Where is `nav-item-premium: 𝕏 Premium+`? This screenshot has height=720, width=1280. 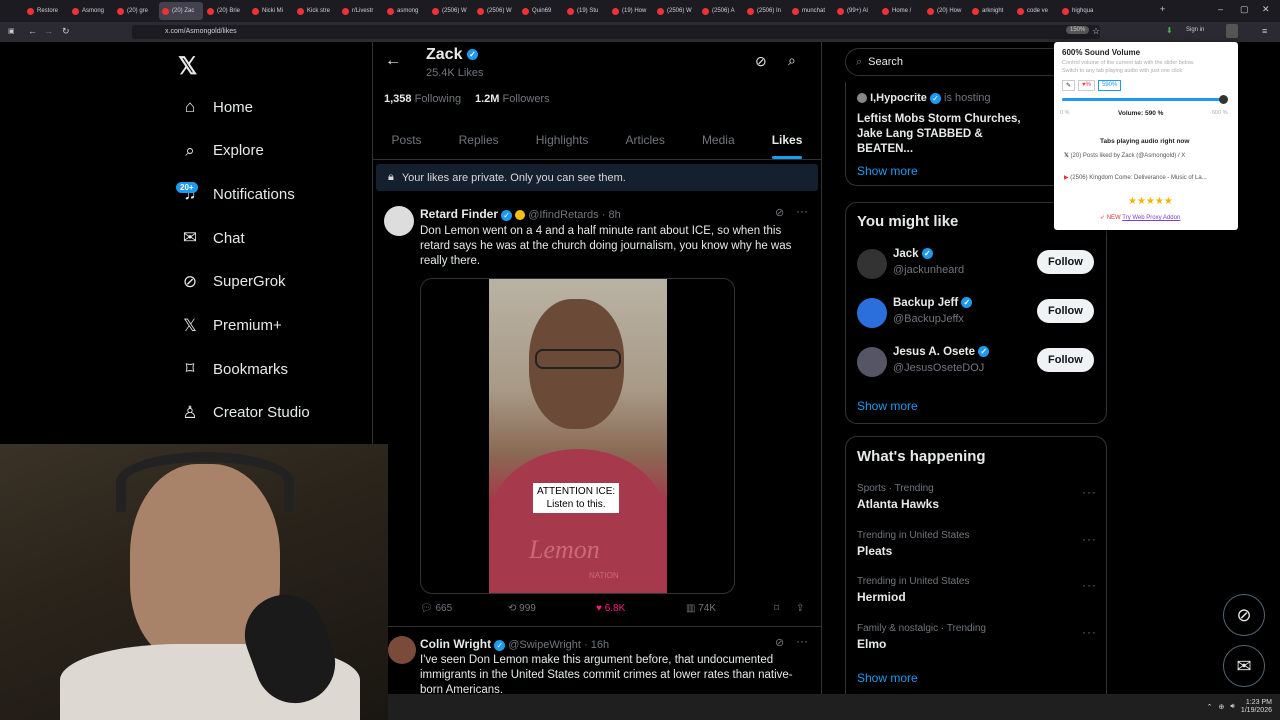 nav-item-premium: 𝕏 Premium+ is located at coordinates (231, 326).